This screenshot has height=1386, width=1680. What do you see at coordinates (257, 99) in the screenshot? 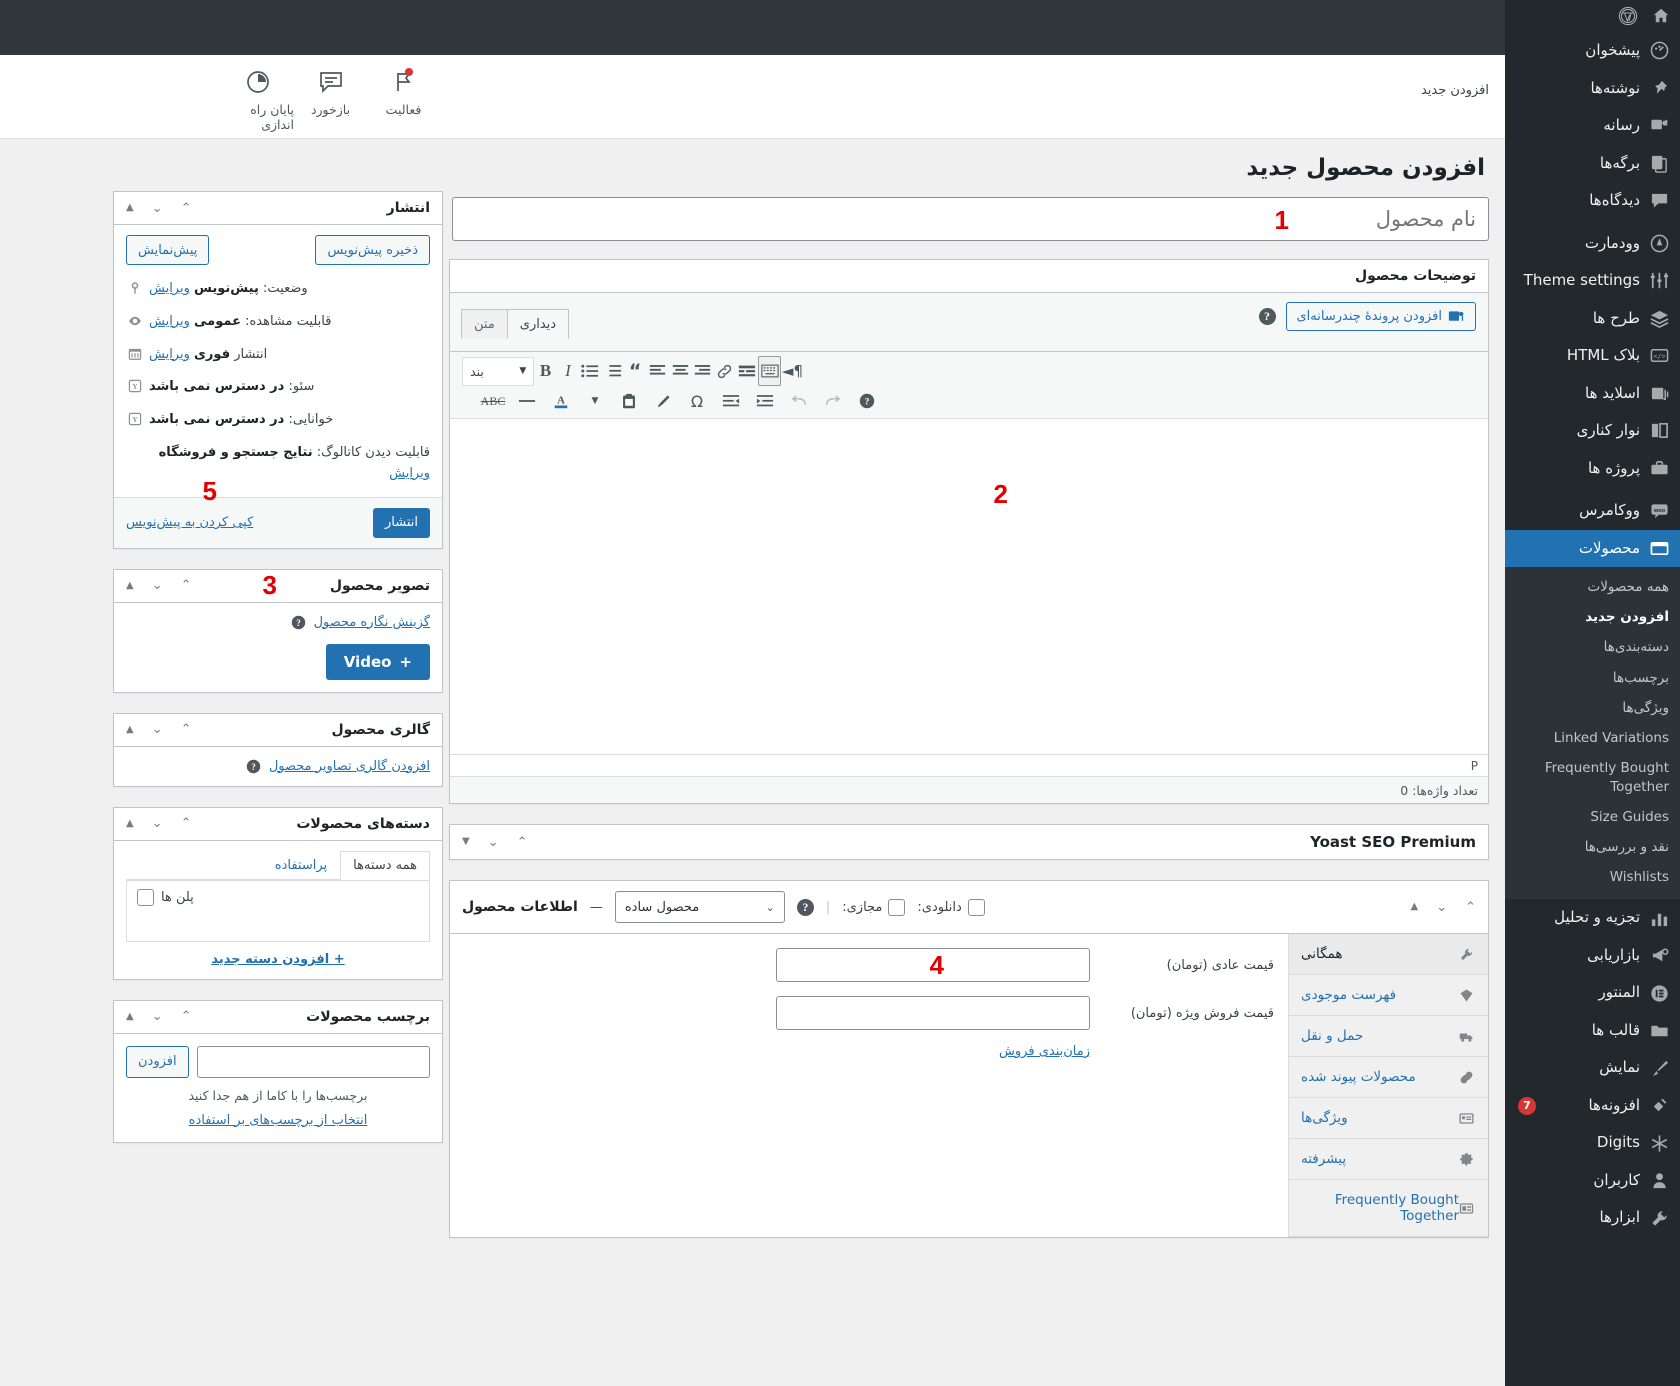
I see `navbar-tab-setup: پایان راه اندازی` at bounding box center [257, 99].